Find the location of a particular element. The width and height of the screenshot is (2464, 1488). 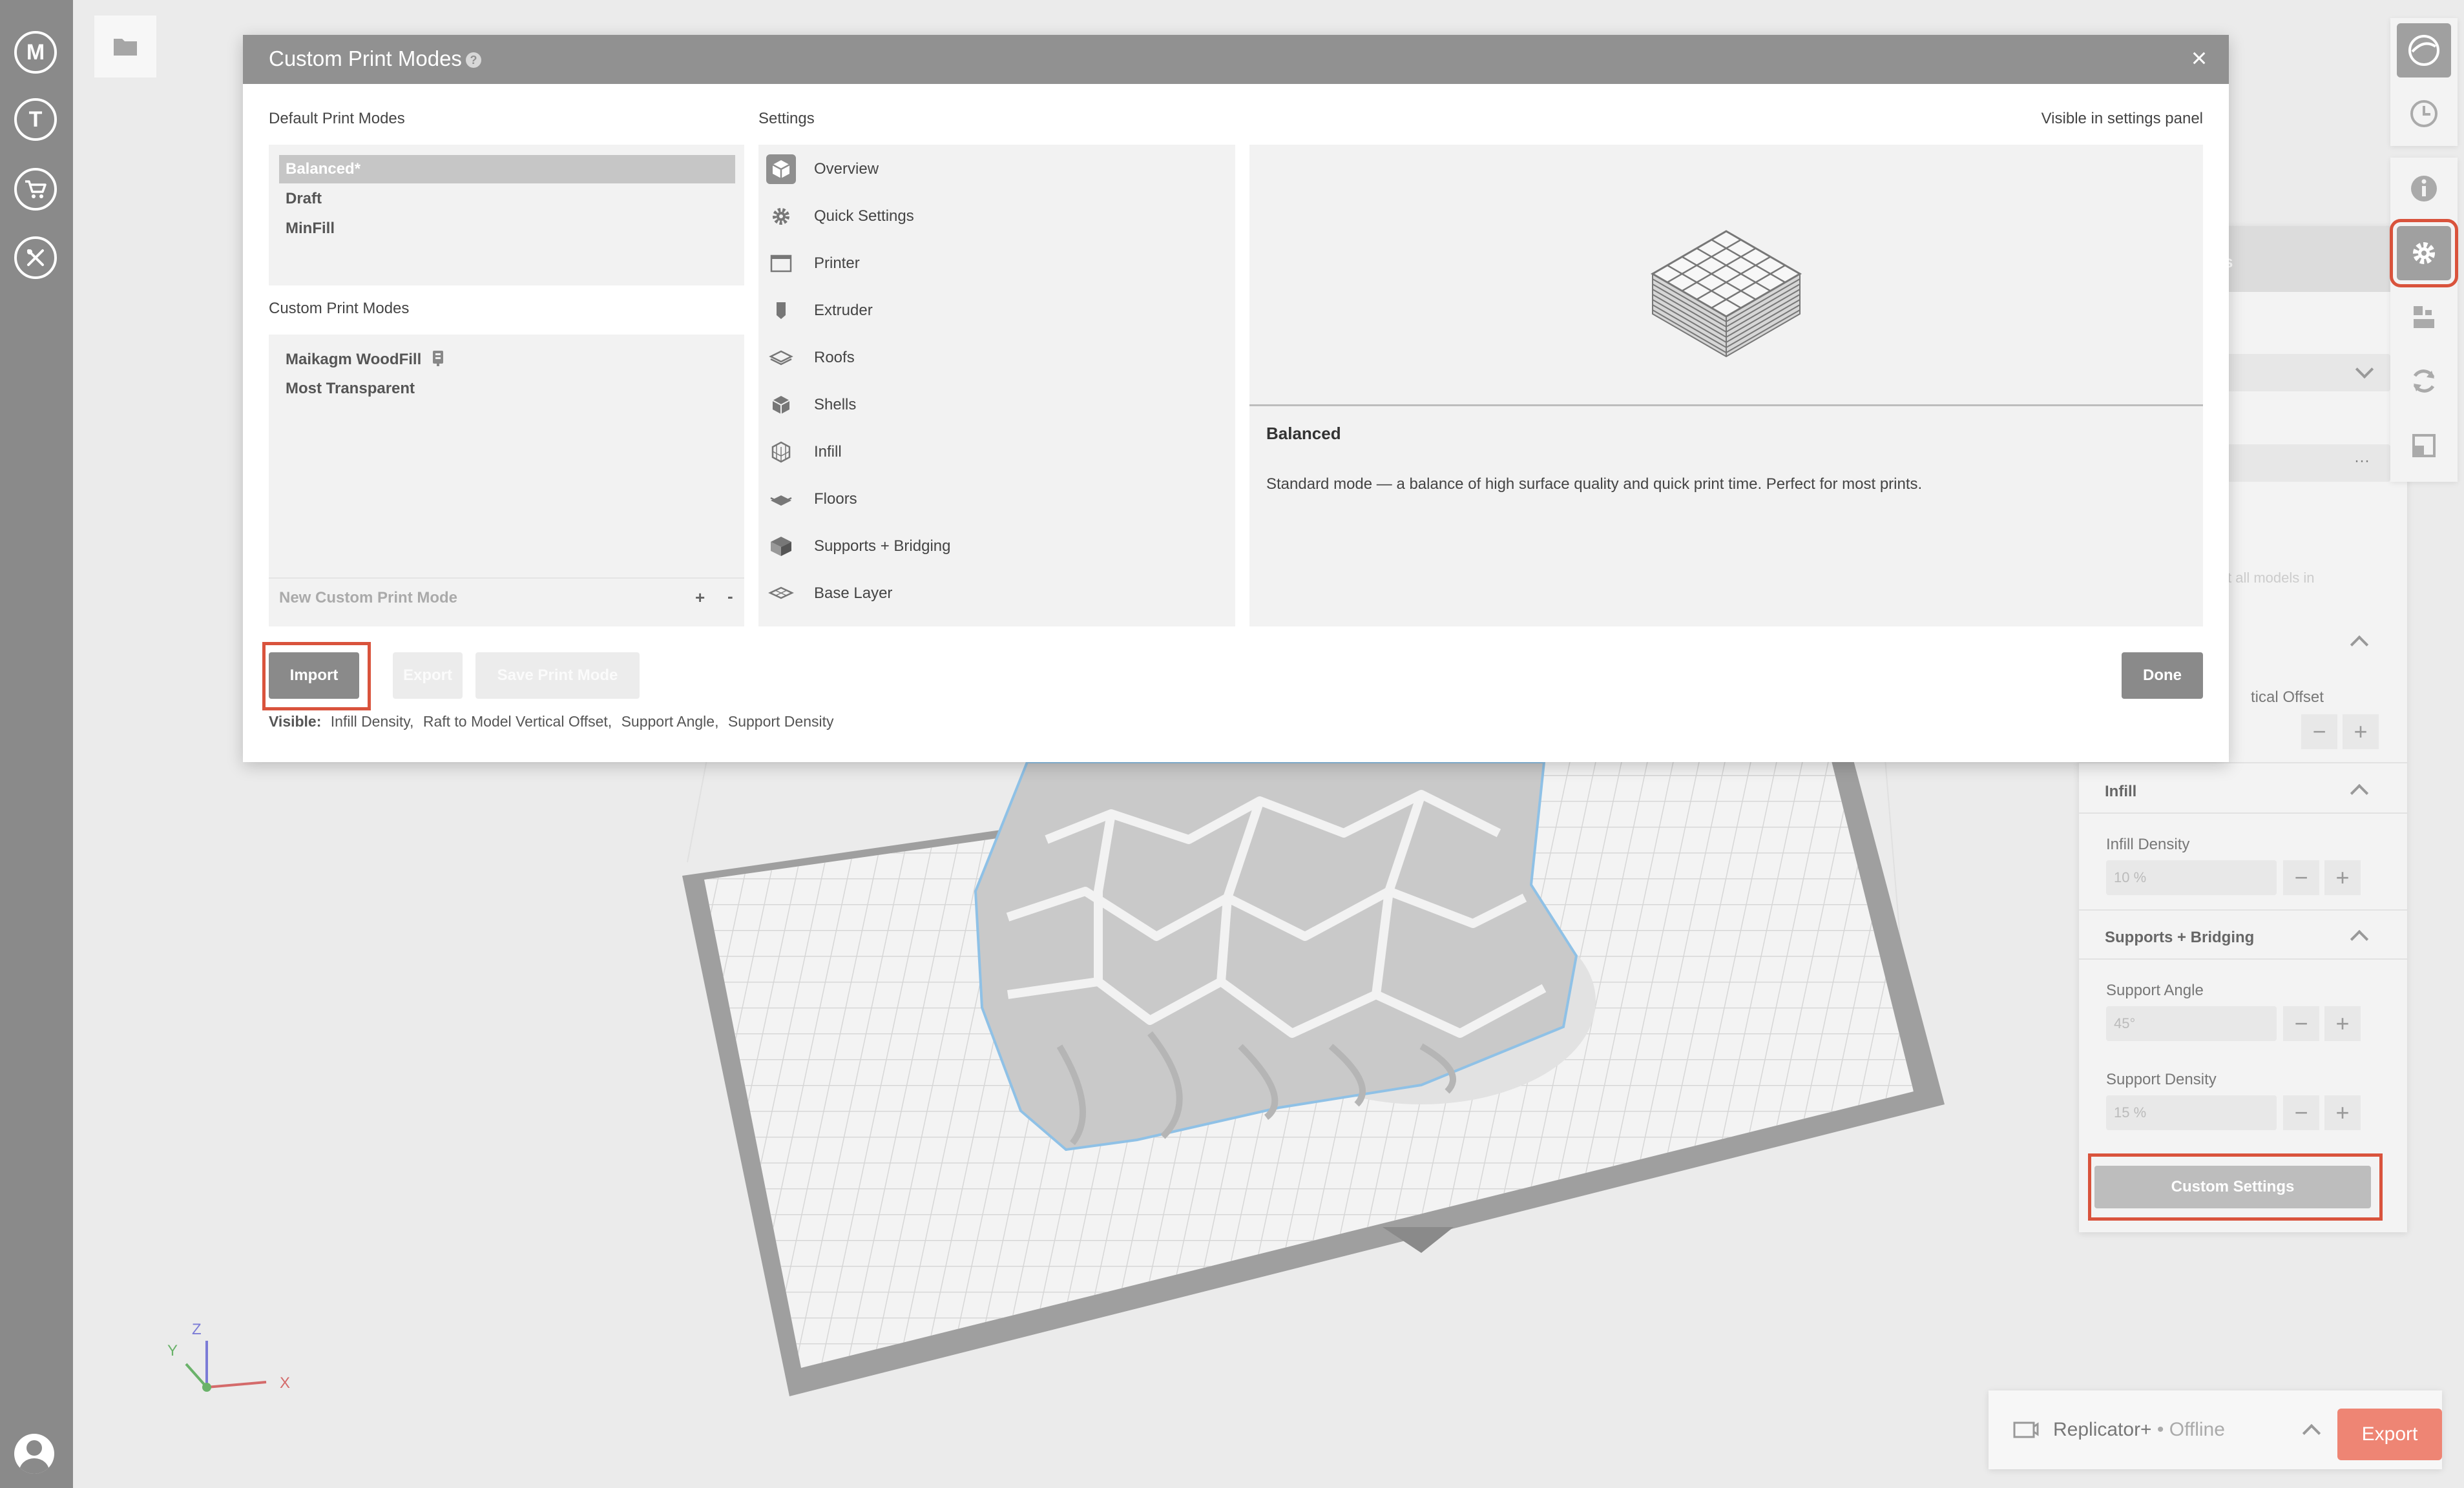

view-sphere-icon is located at coordinates (2424, 50).